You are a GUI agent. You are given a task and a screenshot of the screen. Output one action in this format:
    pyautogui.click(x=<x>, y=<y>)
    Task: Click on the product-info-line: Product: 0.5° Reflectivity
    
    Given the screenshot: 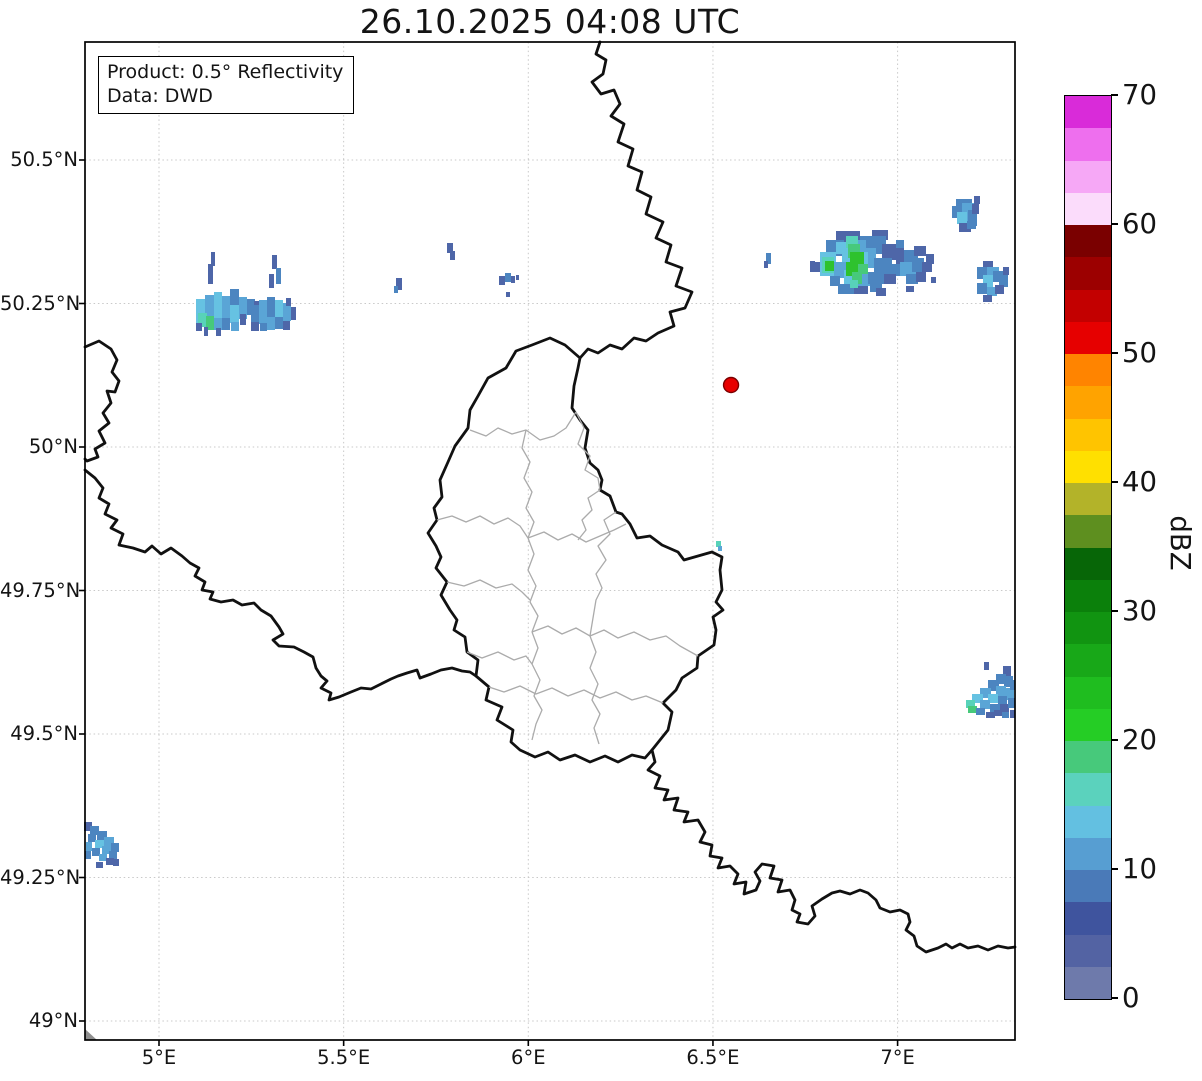 What is the action you would take?
    pyautogui.click(x=225, y=72)
    